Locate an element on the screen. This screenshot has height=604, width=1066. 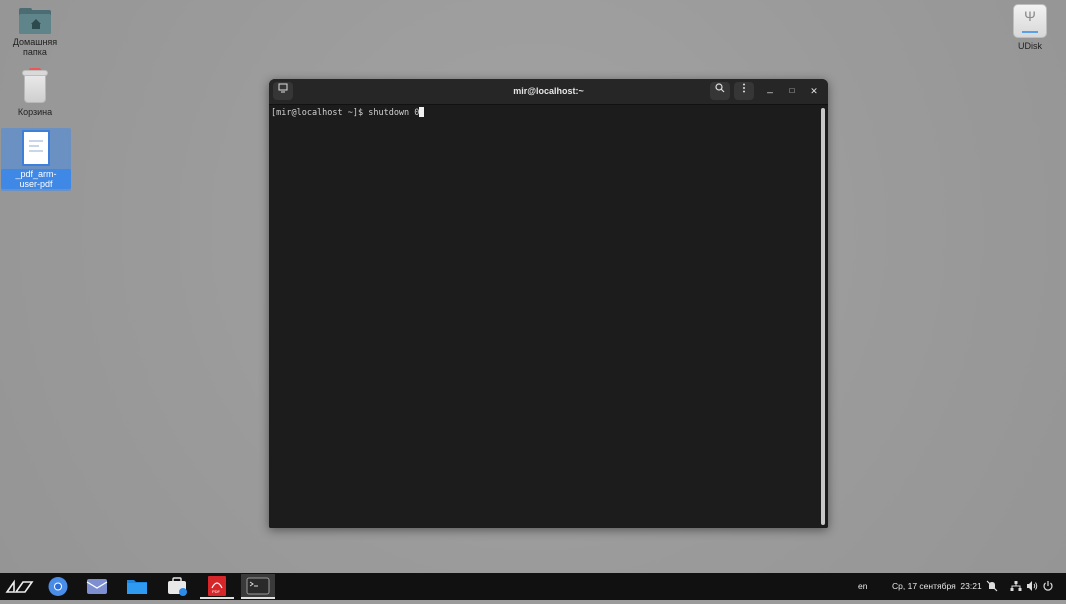
document-icon is located at coordinates (36, 148).